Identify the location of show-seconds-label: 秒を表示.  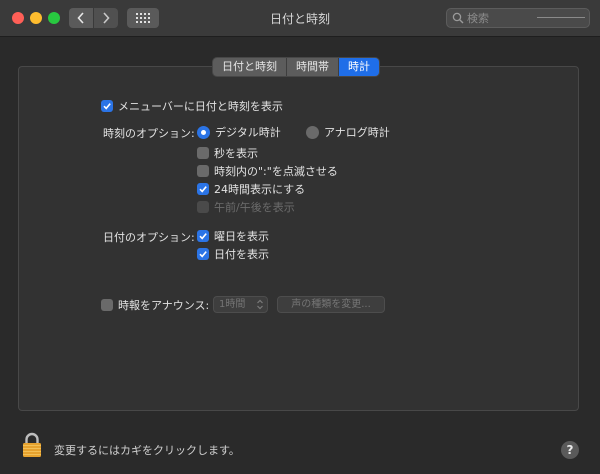
(236, 153).